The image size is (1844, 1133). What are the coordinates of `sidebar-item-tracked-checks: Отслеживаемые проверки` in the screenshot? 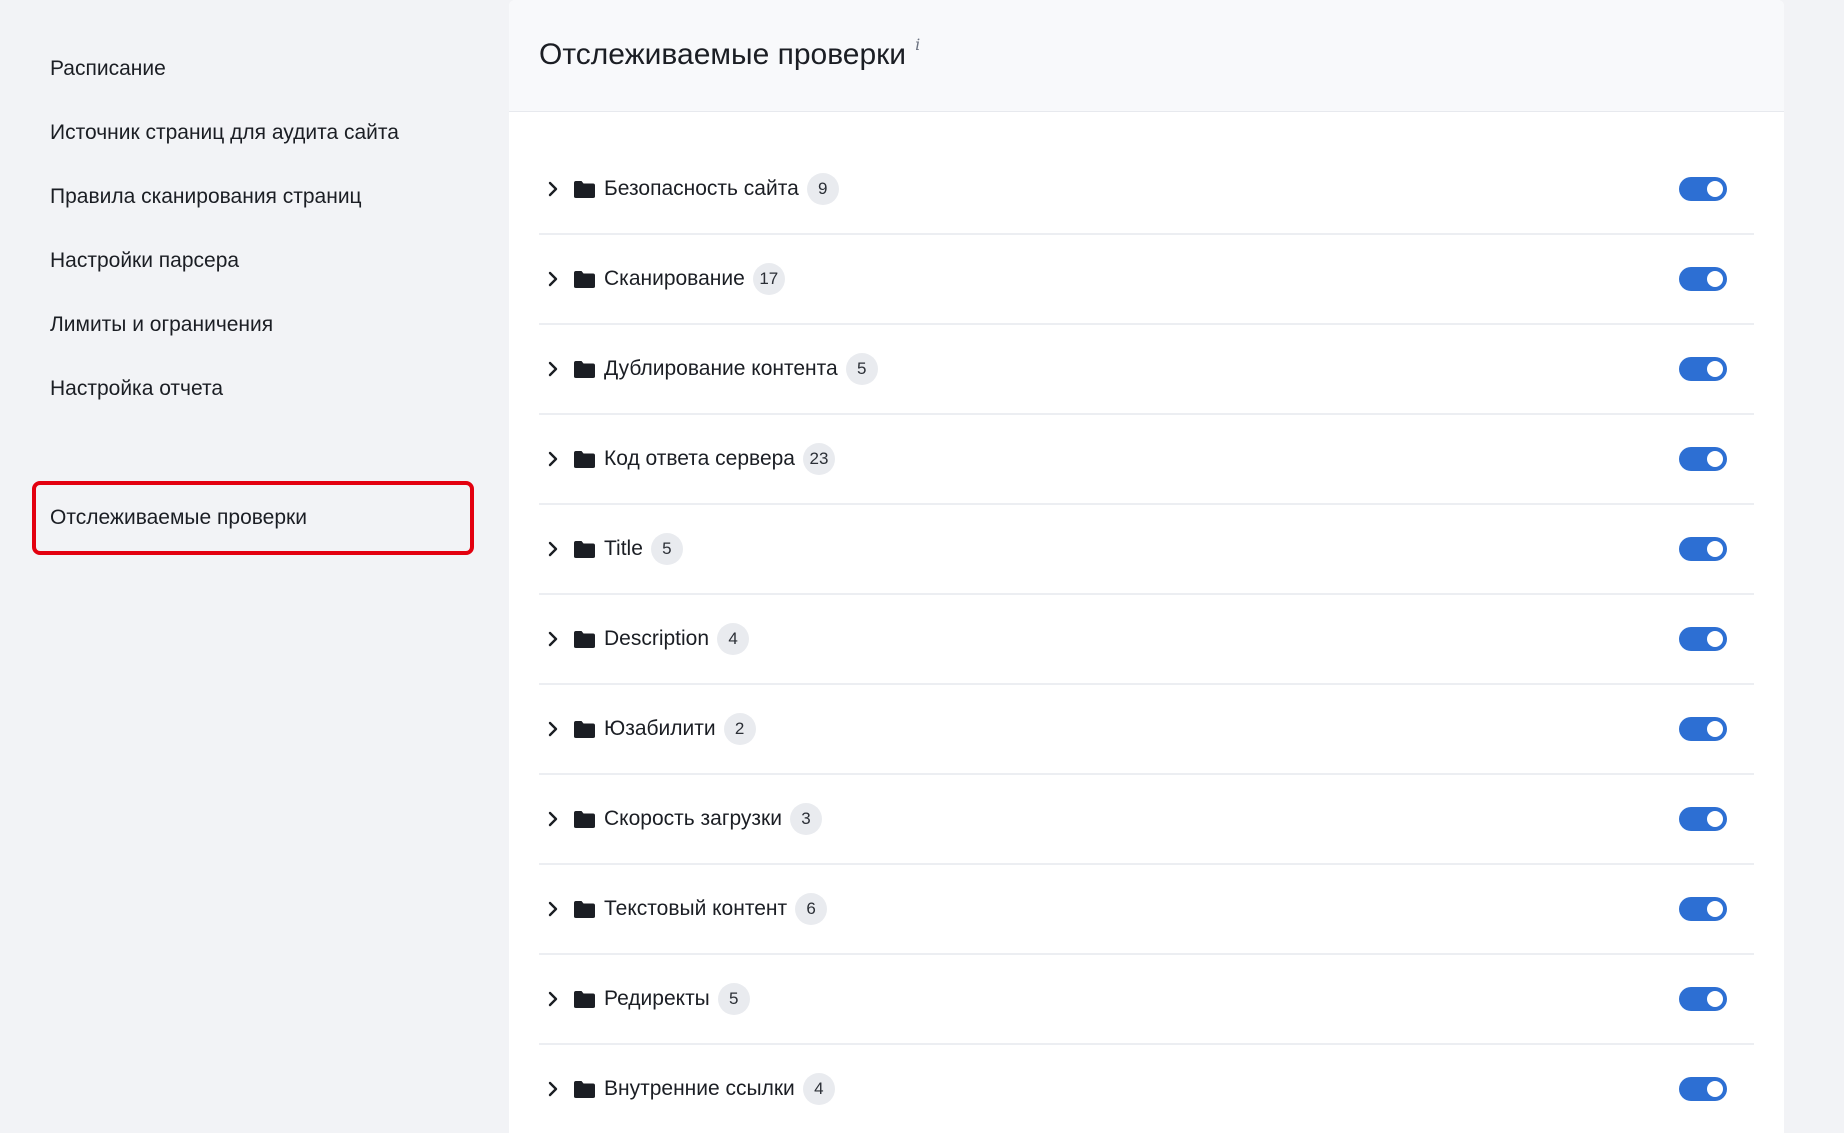 It's located at (253, 518).